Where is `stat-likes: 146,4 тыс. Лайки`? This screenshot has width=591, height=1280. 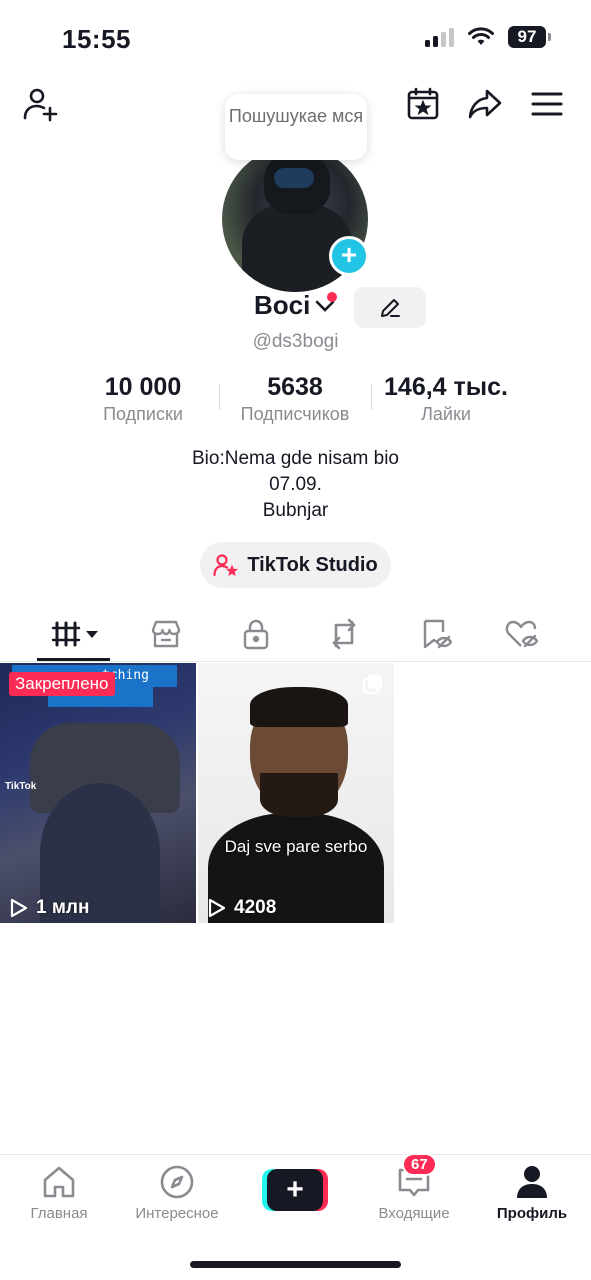 stat-likes: 146,4 тыс. Лайки is located at coordinates (446, 399).